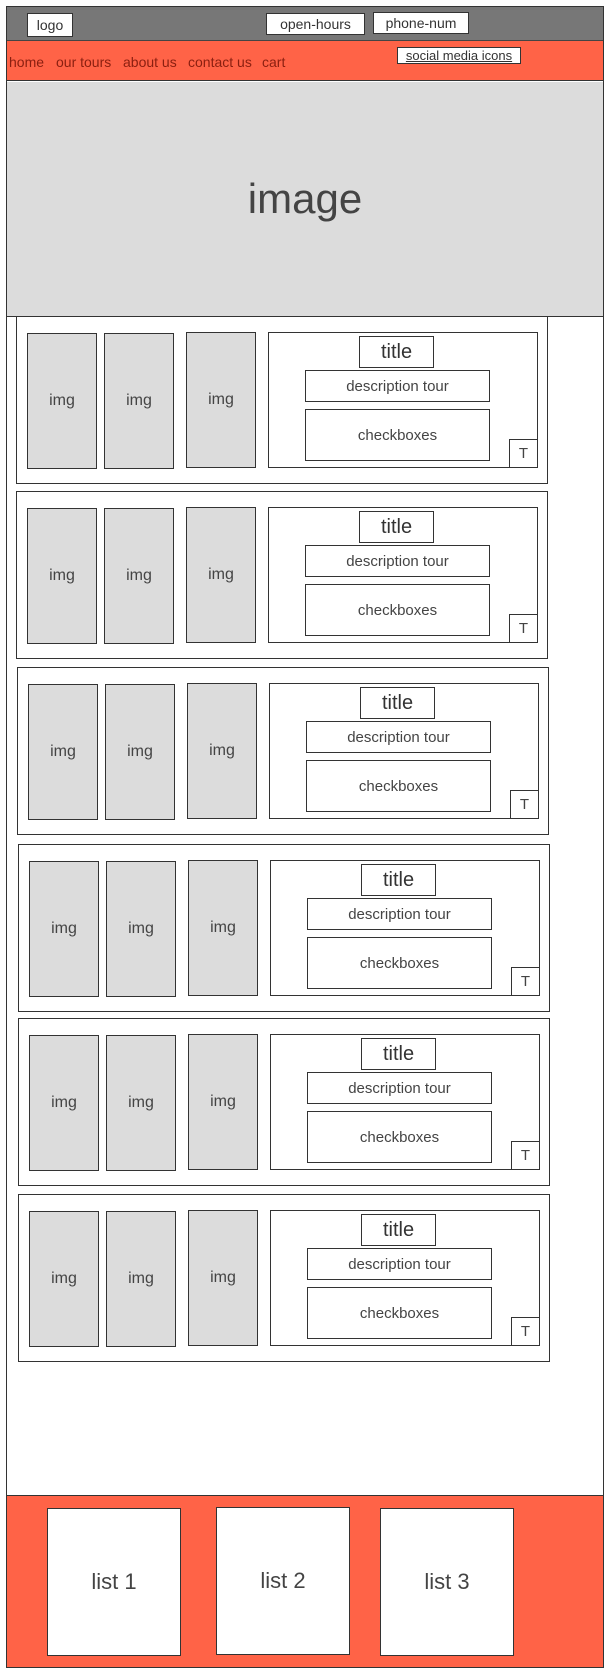  Describe the element at coordinates (114, 1582) in the screenshot. I see `footer-list-1: list 1` at that location.